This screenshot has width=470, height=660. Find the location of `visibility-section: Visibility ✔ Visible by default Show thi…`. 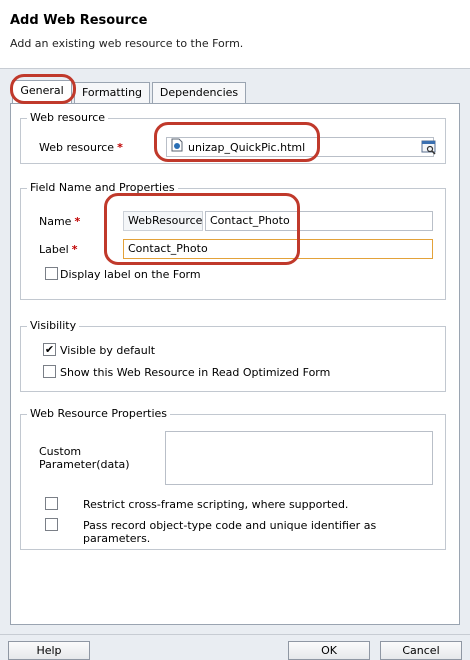

visibility-section: Visibility ✔ Visible by default Show thi… is located at coordinates (233, 355).